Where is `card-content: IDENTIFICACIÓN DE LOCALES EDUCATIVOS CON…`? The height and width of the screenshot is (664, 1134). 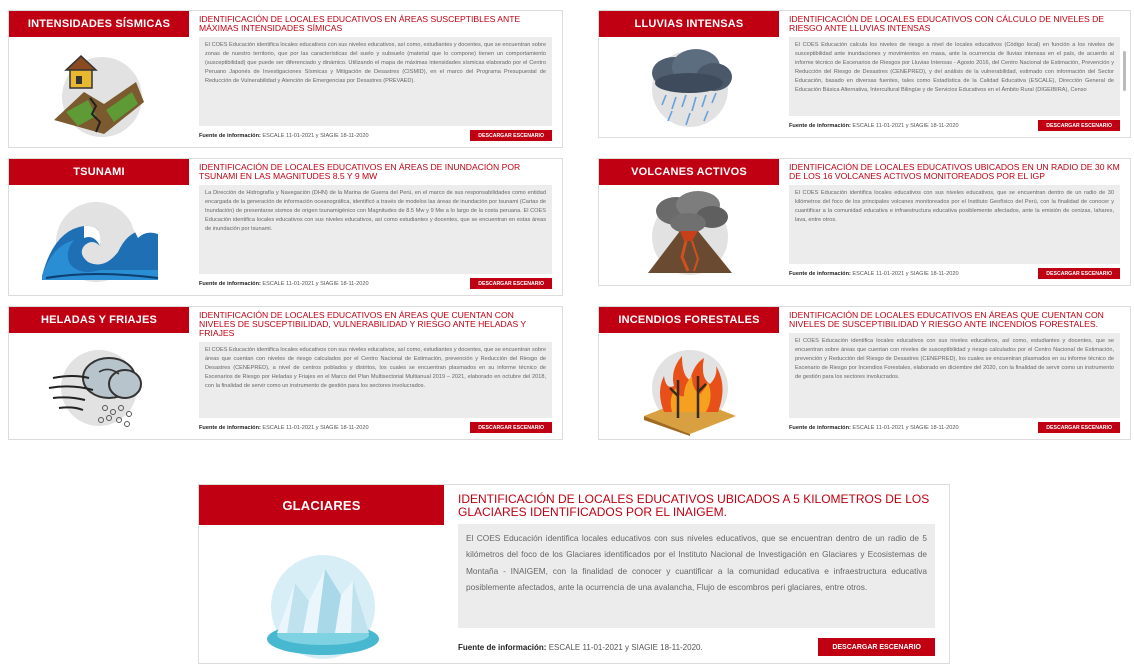
card-content: IDENTIFICACIÓN DE LOCALES EDUCATIVOS CON… is located at coordinates (954, 74).